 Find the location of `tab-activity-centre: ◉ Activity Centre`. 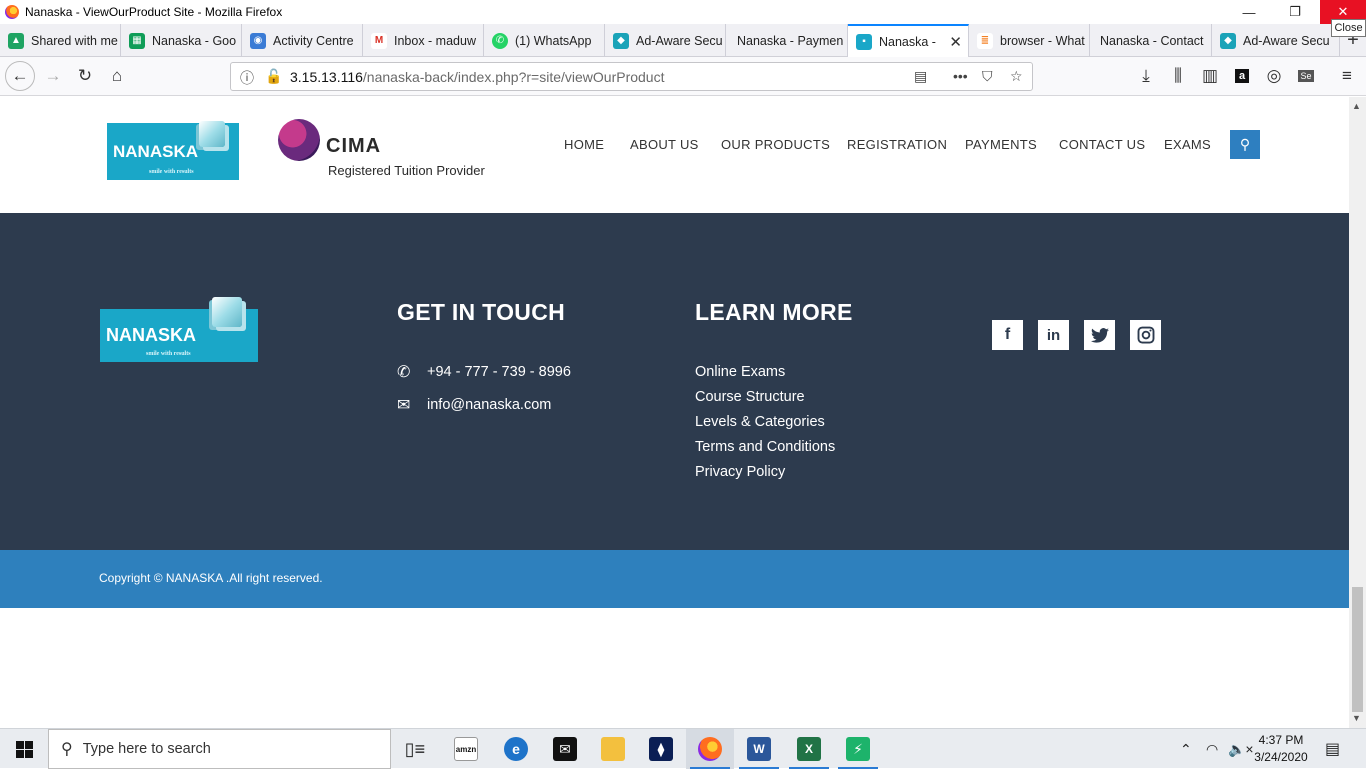

tab-activity-centre: ◉ Activity Centre is located at coordinates (302, 40).